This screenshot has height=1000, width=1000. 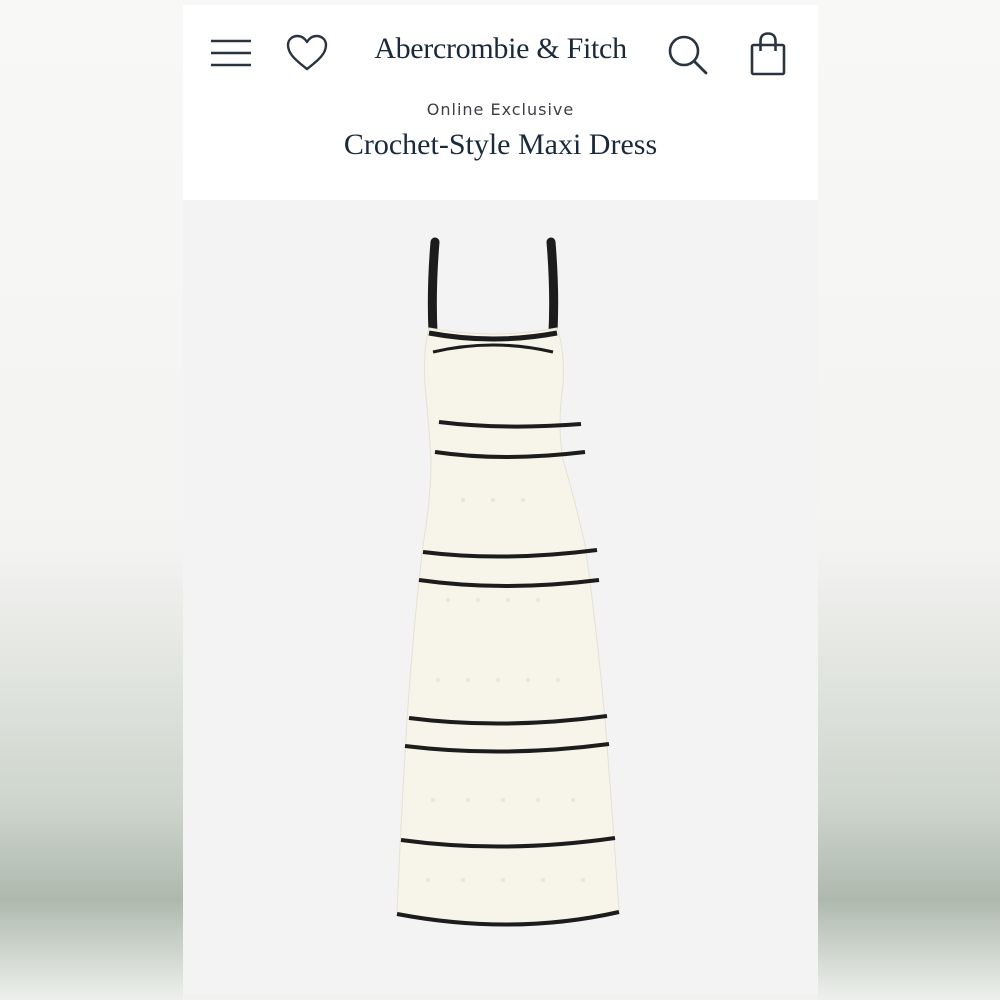 I want to click on search-button, so click(x=688, y=55).